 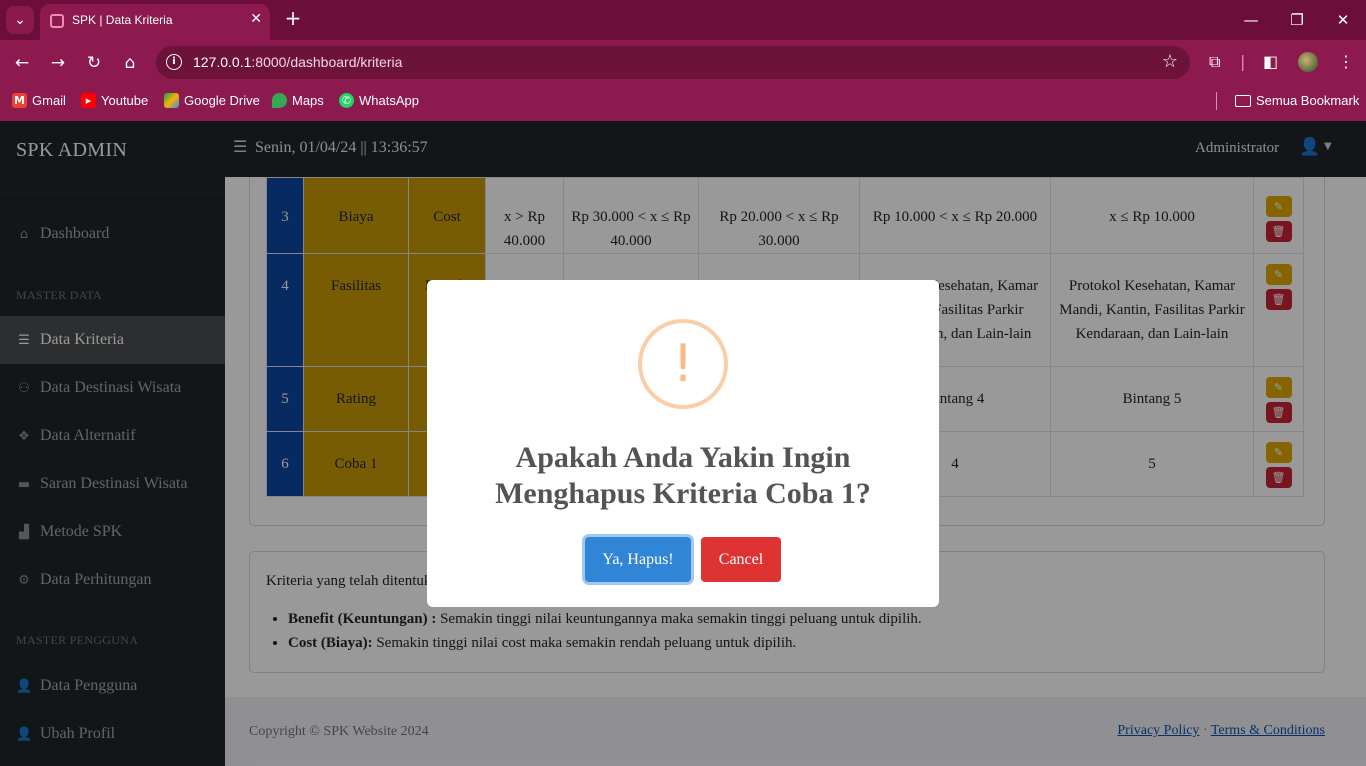 What do you see at coordinates (1270, 61) in the screenshot?
I see `side-panel-icon: ◧` at bounding box center [1270, 61].